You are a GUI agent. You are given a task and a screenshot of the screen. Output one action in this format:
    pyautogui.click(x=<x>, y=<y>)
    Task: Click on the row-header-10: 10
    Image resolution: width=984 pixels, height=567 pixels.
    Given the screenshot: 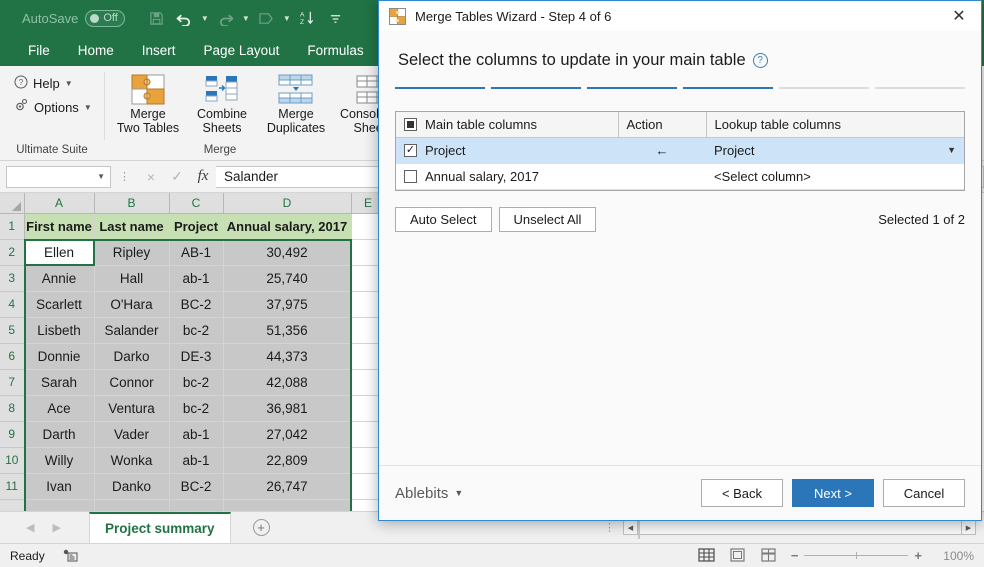 What is the action you would take?
    pyautogui.click(x=12, y=460)
    